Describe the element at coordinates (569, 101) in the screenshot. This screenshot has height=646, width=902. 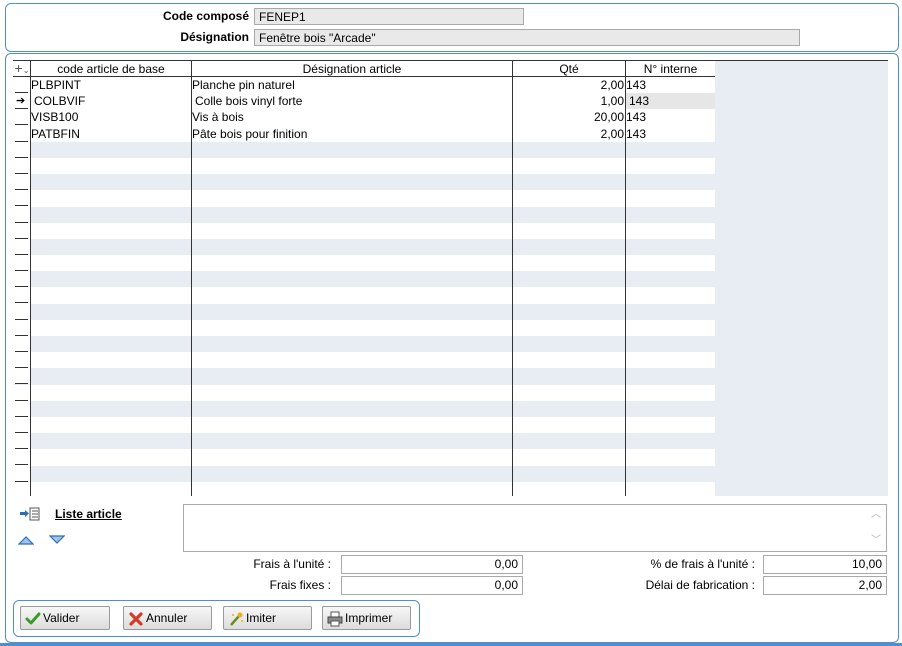
I see `cell-qte: 1,00` at that location.